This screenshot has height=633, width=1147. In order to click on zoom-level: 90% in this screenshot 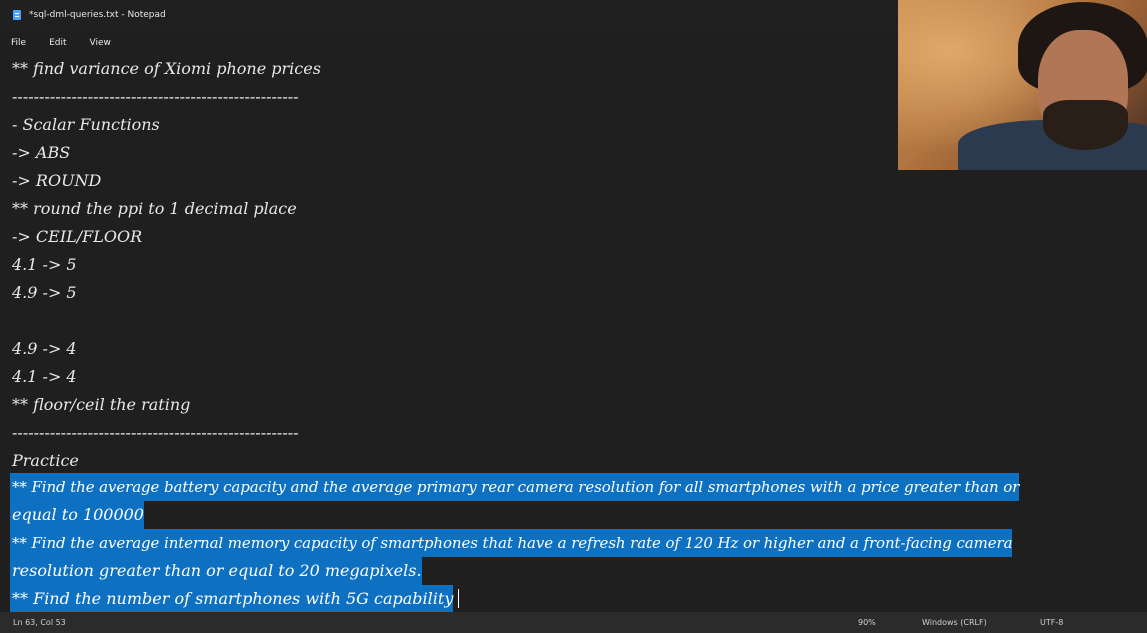, I will do `click(867, 622)`.